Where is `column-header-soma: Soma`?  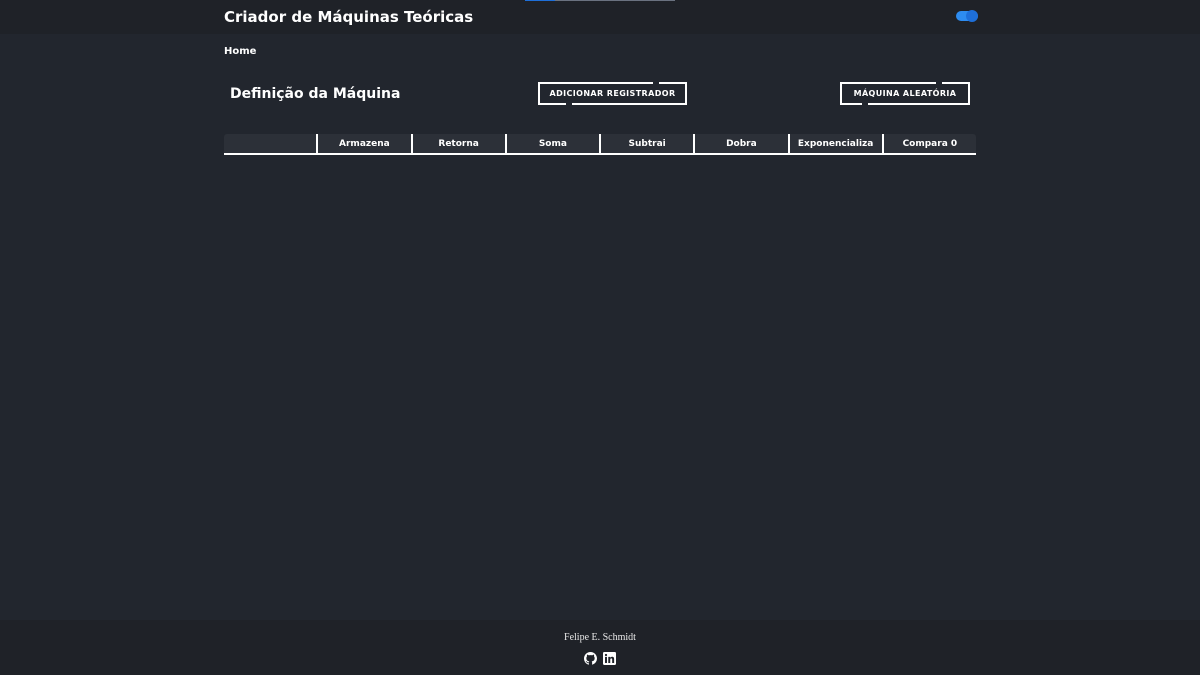 column-header-soma: Soma is located at coordinates (551, 143).